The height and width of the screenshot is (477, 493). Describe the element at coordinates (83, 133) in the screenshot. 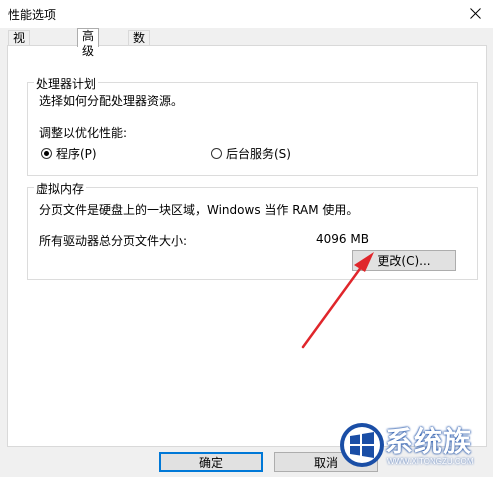

I see `optimize-label: 调整以优化性能:` at that location.